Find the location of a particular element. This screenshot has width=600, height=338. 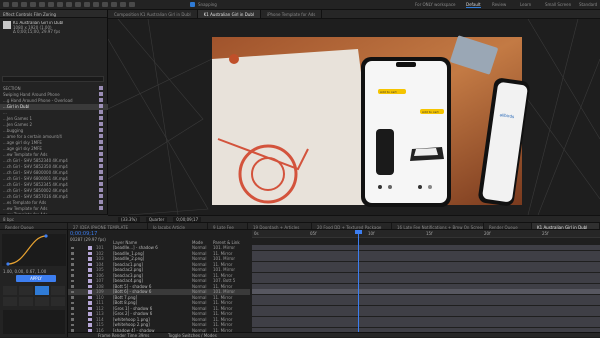

playhead-handle is located at coordinates (358, 232).